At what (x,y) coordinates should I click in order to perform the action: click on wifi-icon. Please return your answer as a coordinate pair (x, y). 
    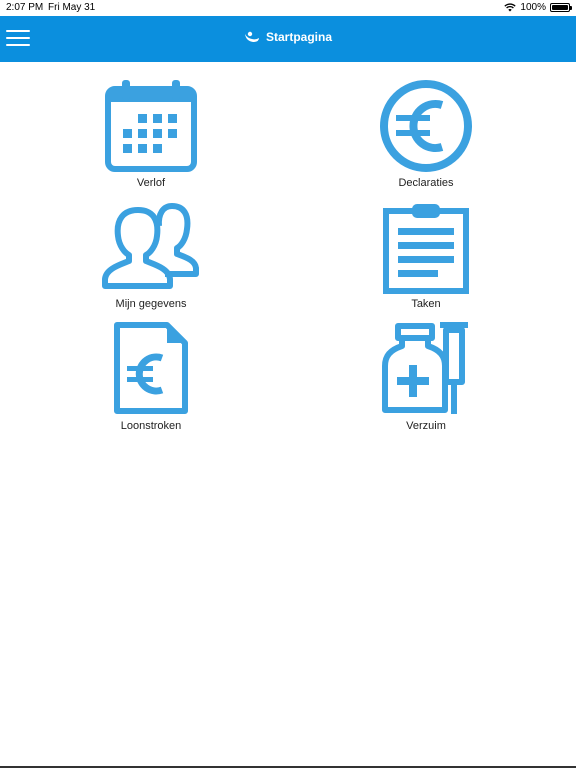
    Looking at the image, I should click on (510, 7).